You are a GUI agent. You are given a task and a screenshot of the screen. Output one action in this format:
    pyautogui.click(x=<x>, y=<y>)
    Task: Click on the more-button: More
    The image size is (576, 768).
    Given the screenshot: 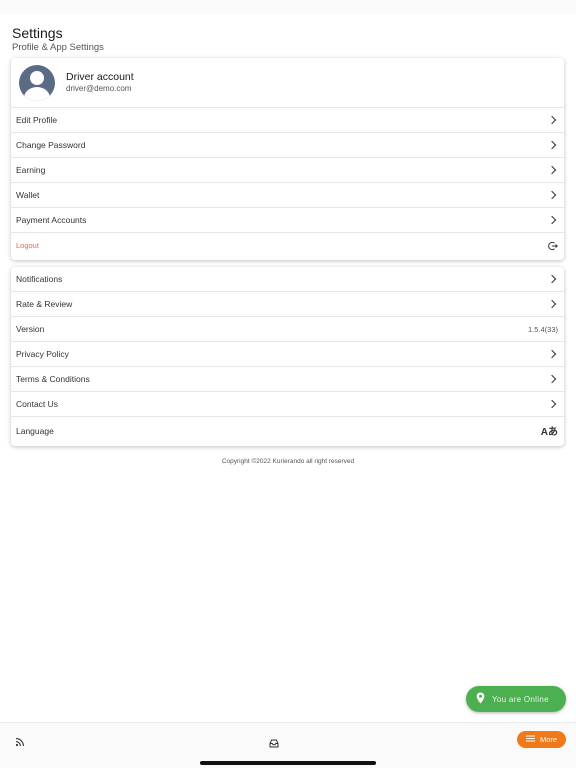 What is the action you would take?
    pyautogui.click(x=541, y=739)
    